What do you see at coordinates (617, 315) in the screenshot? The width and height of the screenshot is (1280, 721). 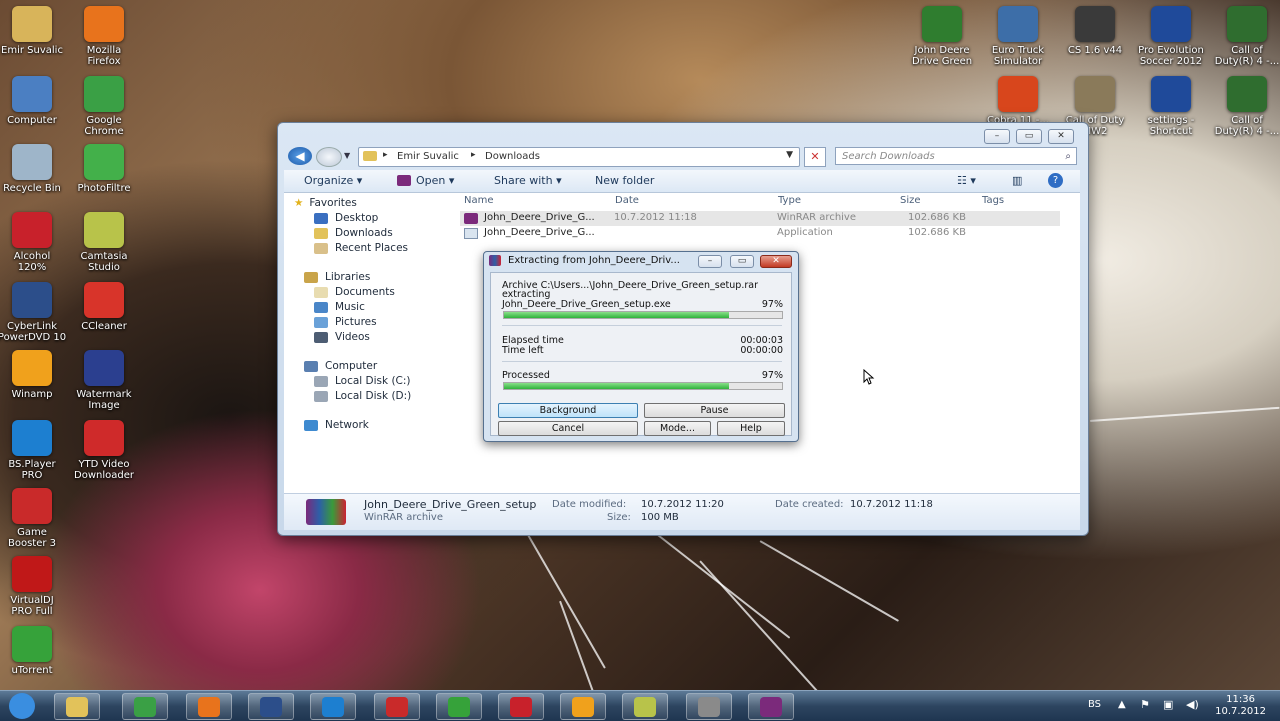 I see `file-progress-fill` at bounding box center [617, 315].